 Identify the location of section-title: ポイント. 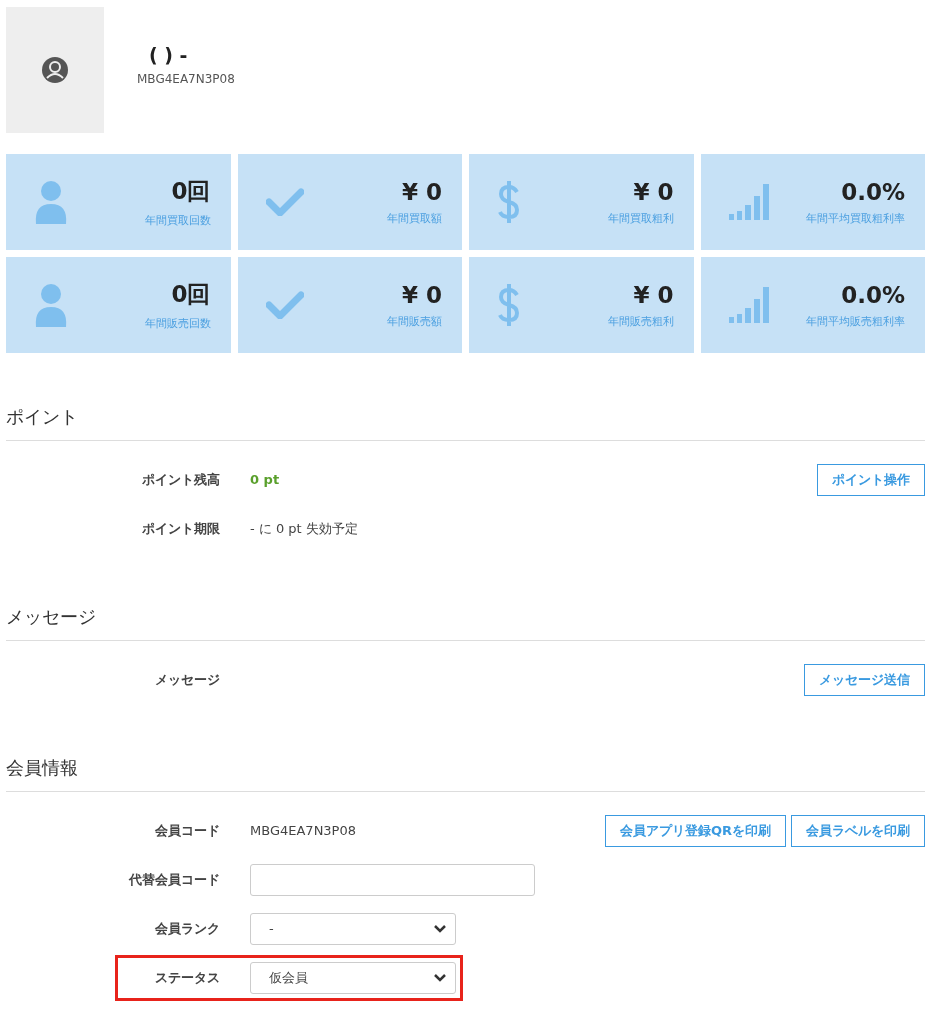
(465, 423).